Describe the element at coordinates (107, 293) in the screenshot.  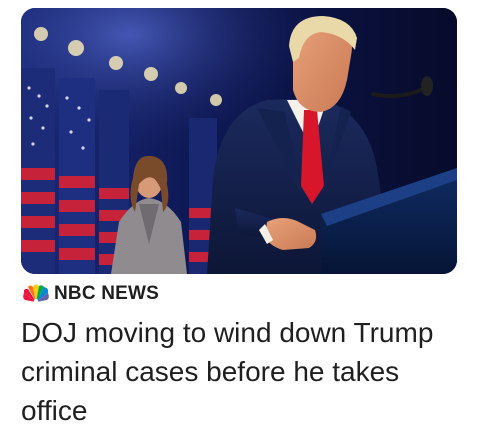
I see `source-name: NBC NEWS` at that location.